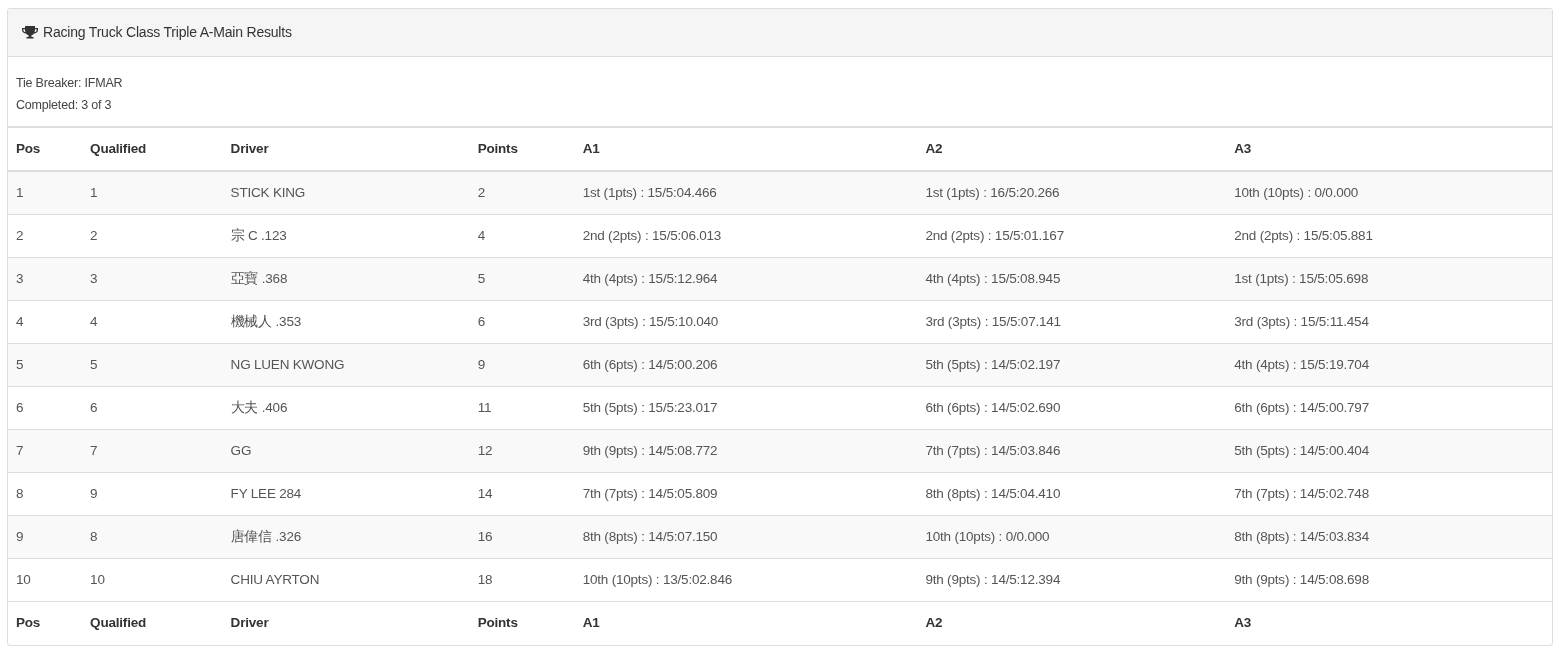  Describe the element at coordinates (1072, 451) in the screenshot. I see `table-cell: 7th (7pts) : 14/5:03.846` at that location.